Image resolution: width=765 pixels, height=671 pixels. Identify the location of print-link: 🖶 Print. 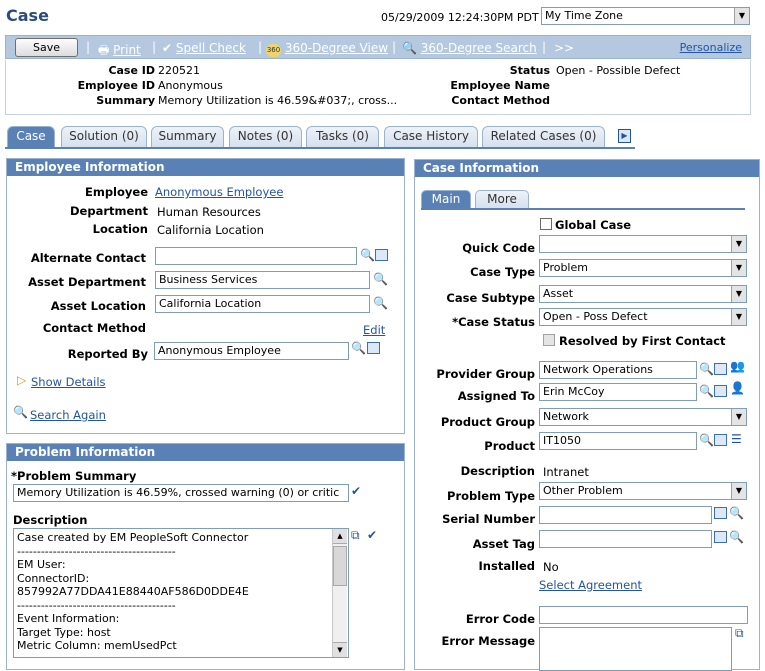
(119, 51).